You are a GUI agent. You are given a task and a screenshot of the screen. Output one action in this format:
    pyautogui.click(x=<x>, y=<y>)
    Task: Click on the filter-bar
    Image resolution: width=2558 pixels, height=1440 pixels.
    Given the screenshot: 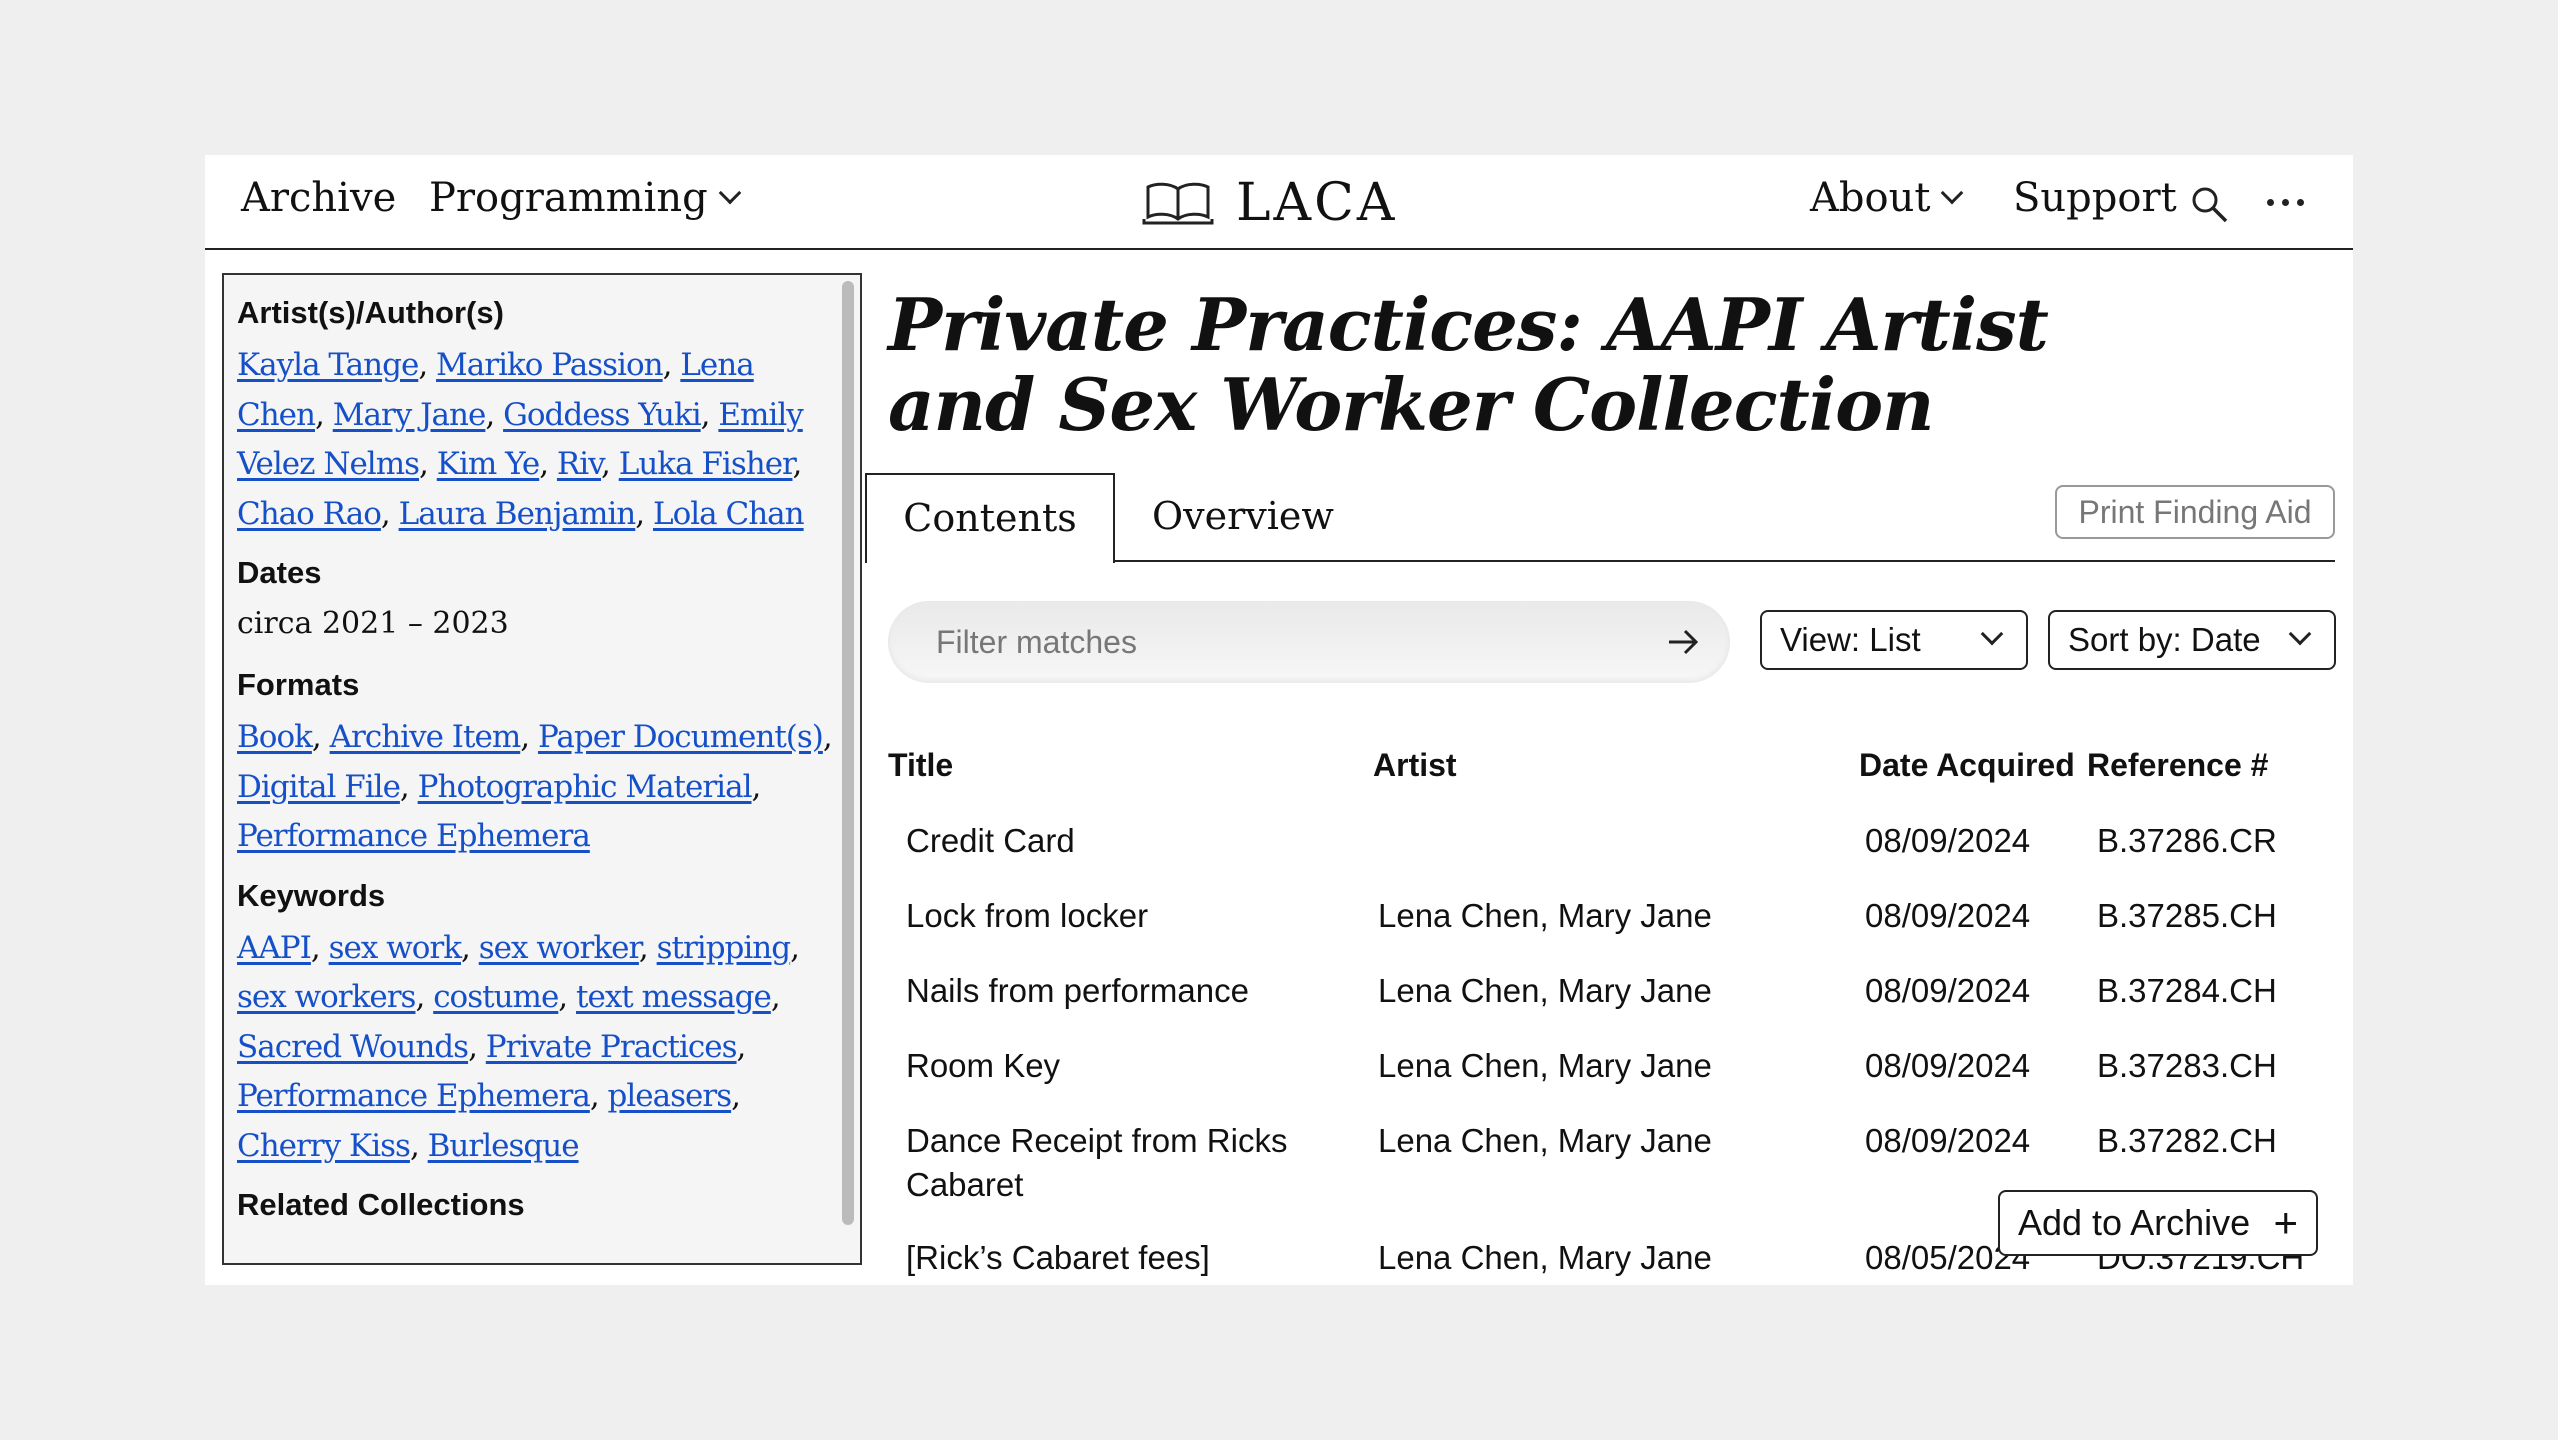 What is the action you would take?
    pyautogui.click(x=1309, y=642)
    